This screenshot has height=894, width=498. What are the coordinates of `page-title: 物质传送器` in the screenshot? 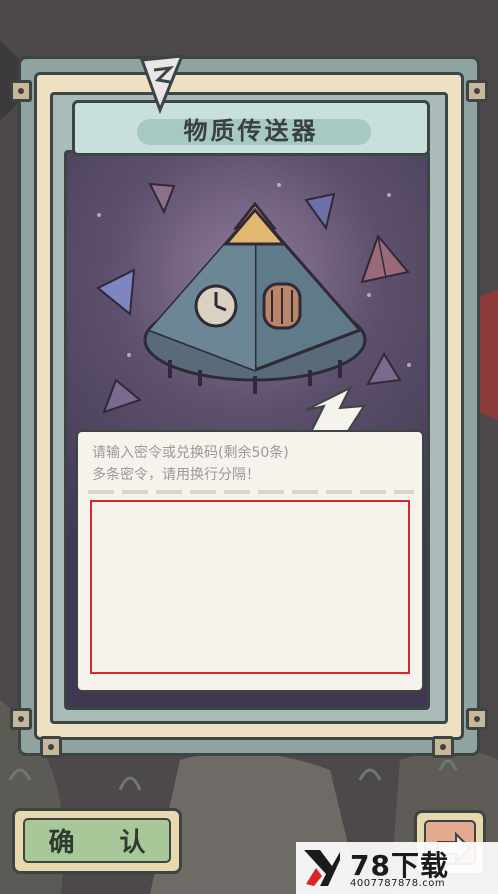 It's located at (251, 130).